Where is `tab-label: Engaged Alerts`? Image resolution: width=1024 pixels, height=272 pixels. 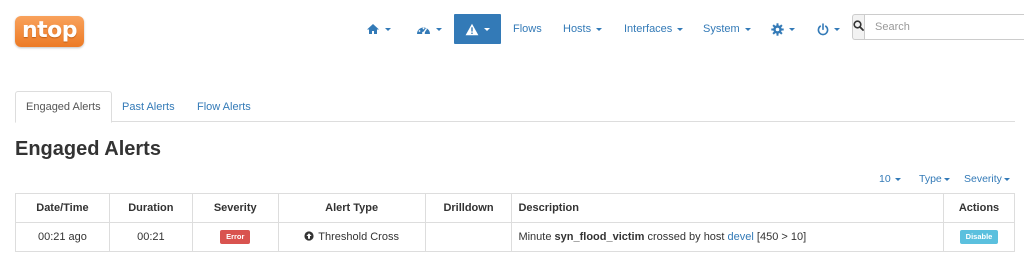
tab-label: Engaged Alerts is located at coordinates (63, 107).